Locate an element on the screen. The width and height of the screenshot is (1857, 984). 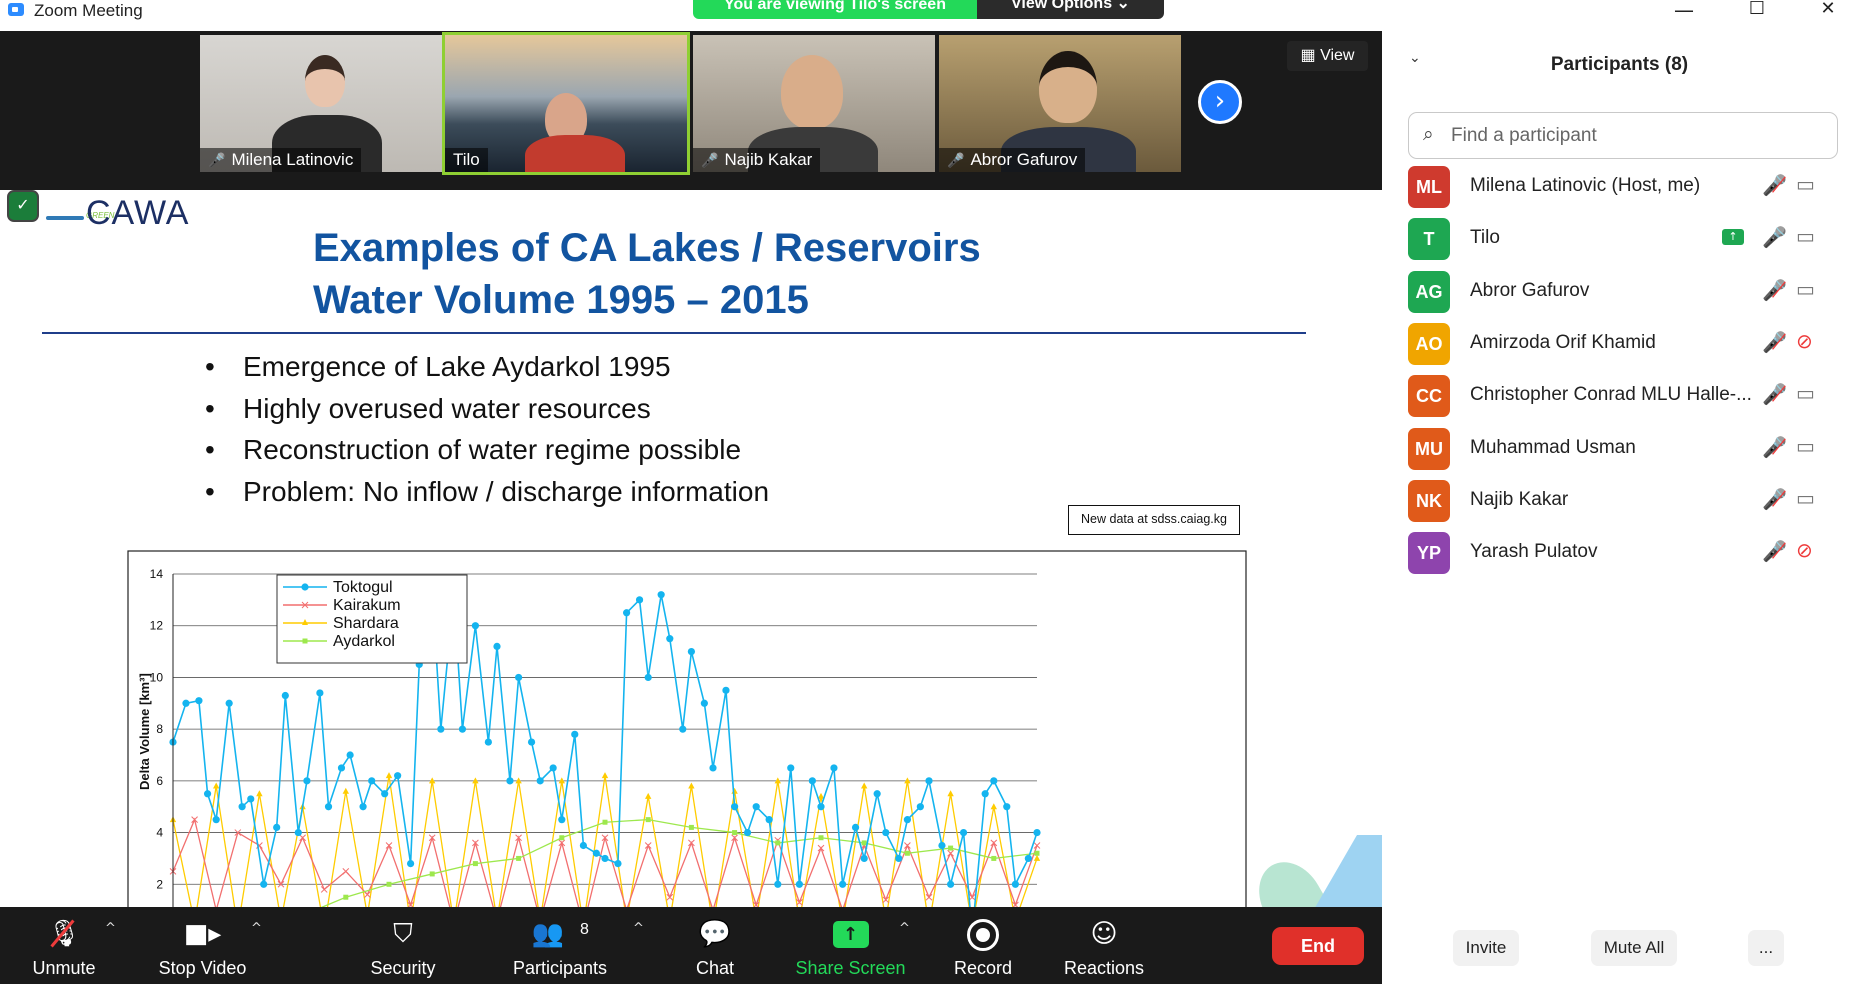
participant-avatar: NK is located at coordinates (1429, 500).